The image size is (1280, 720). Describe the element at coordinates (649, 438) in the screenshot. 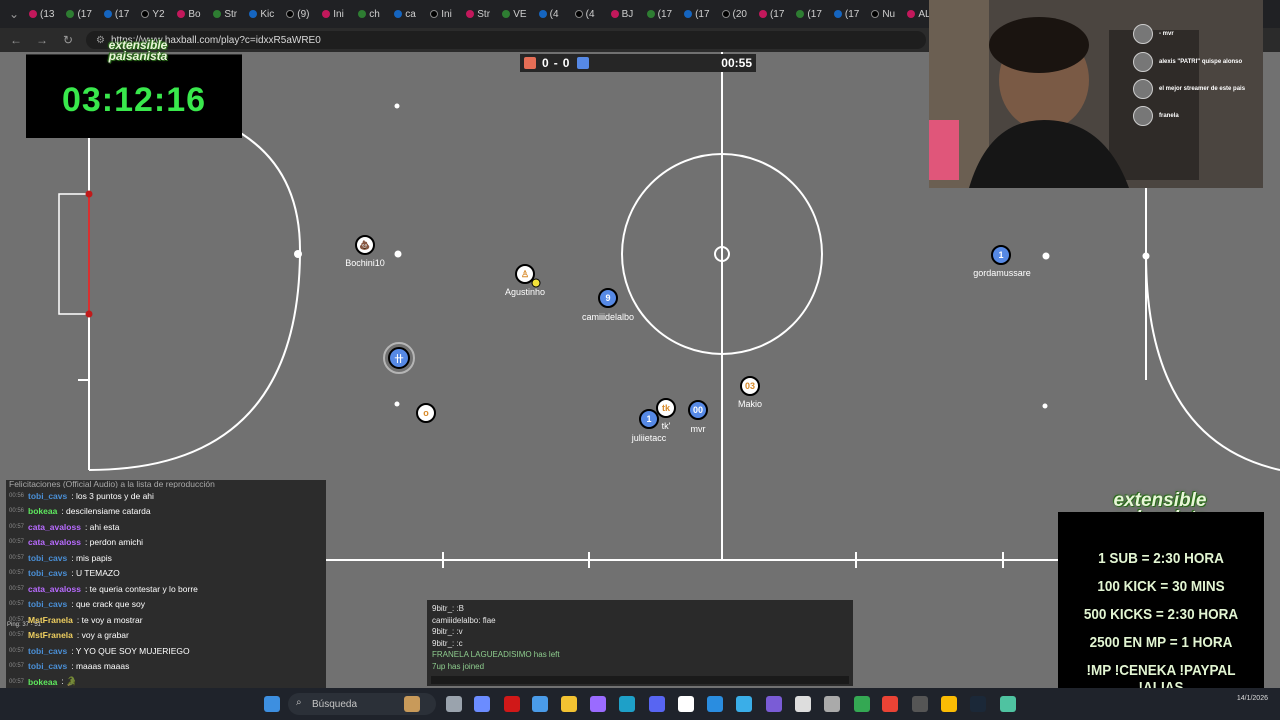

I see `player-name: juliietacc` at that location.